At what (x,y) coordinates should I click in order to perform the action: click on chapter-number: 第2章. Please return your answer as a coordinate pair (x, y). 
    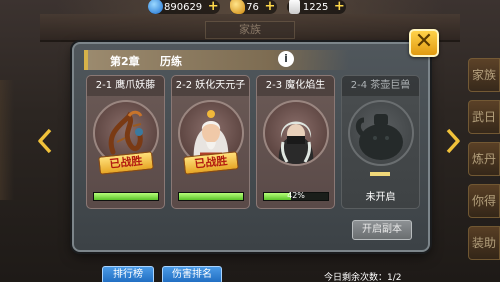
    Looking at the image, I should click on (125, 61).